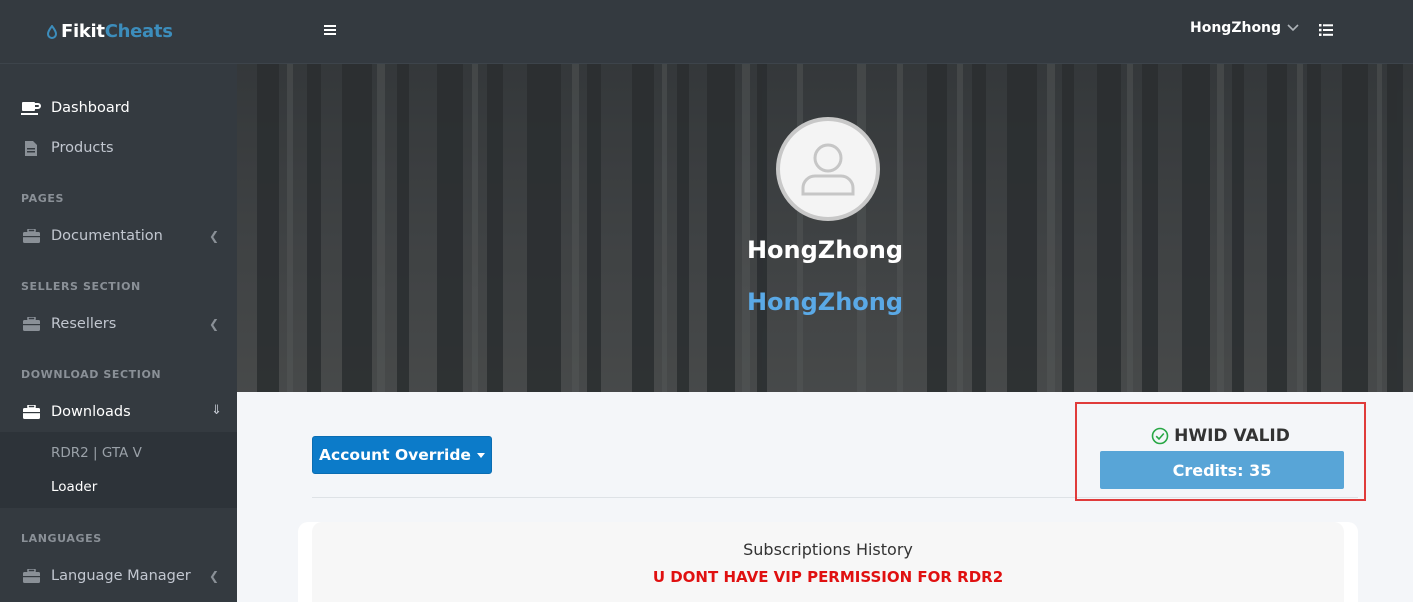 Image resolution: width=1413 pixels, height=602 pixels. What do you see at coordinates (216, 410) in the screenshot?
I see `chevrons-down-icon: ⇓` at bounding box center [216, 410].